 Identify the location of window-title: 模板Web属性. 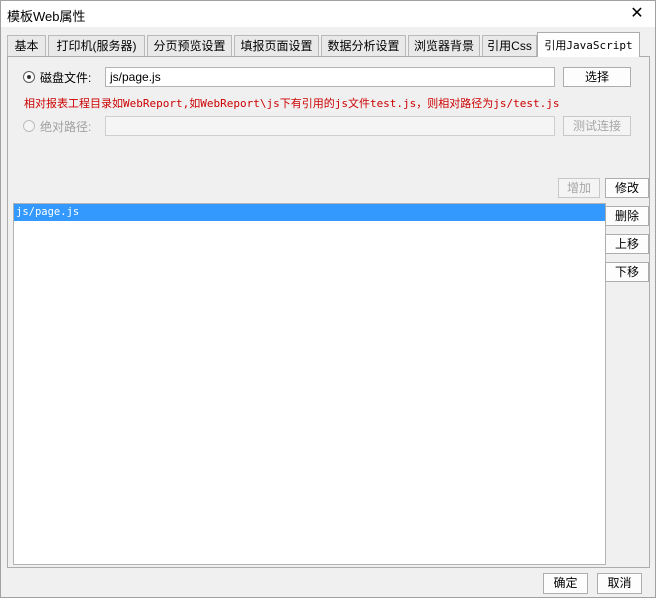
(46, 16).